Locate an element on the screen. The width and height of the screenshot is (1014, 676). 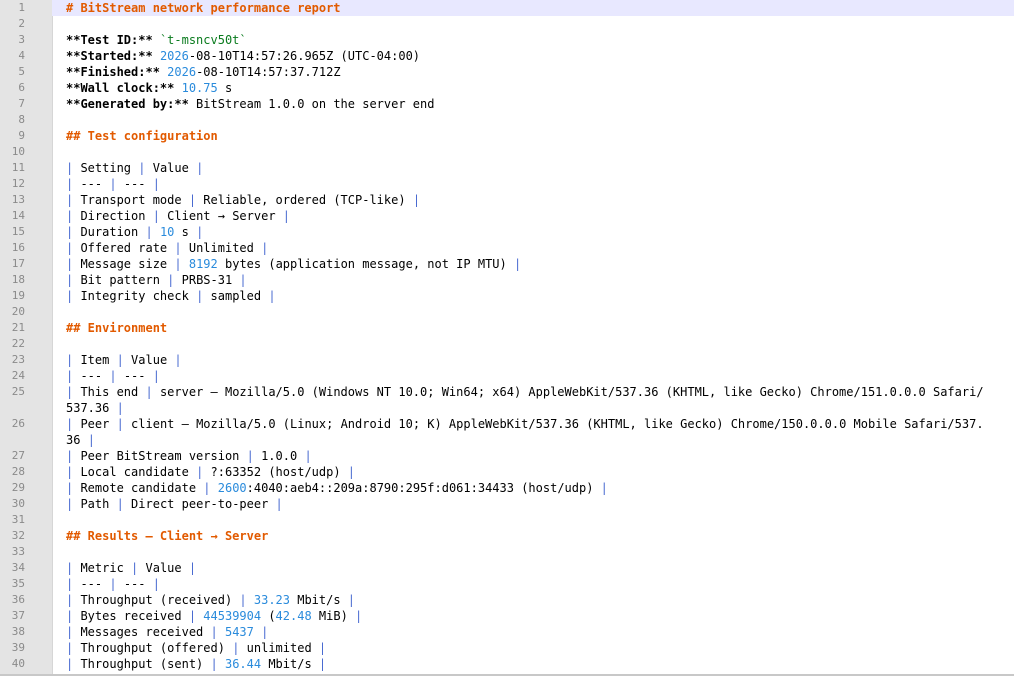
line-text: | Setting | Value | is located at coordinates (533, 168).